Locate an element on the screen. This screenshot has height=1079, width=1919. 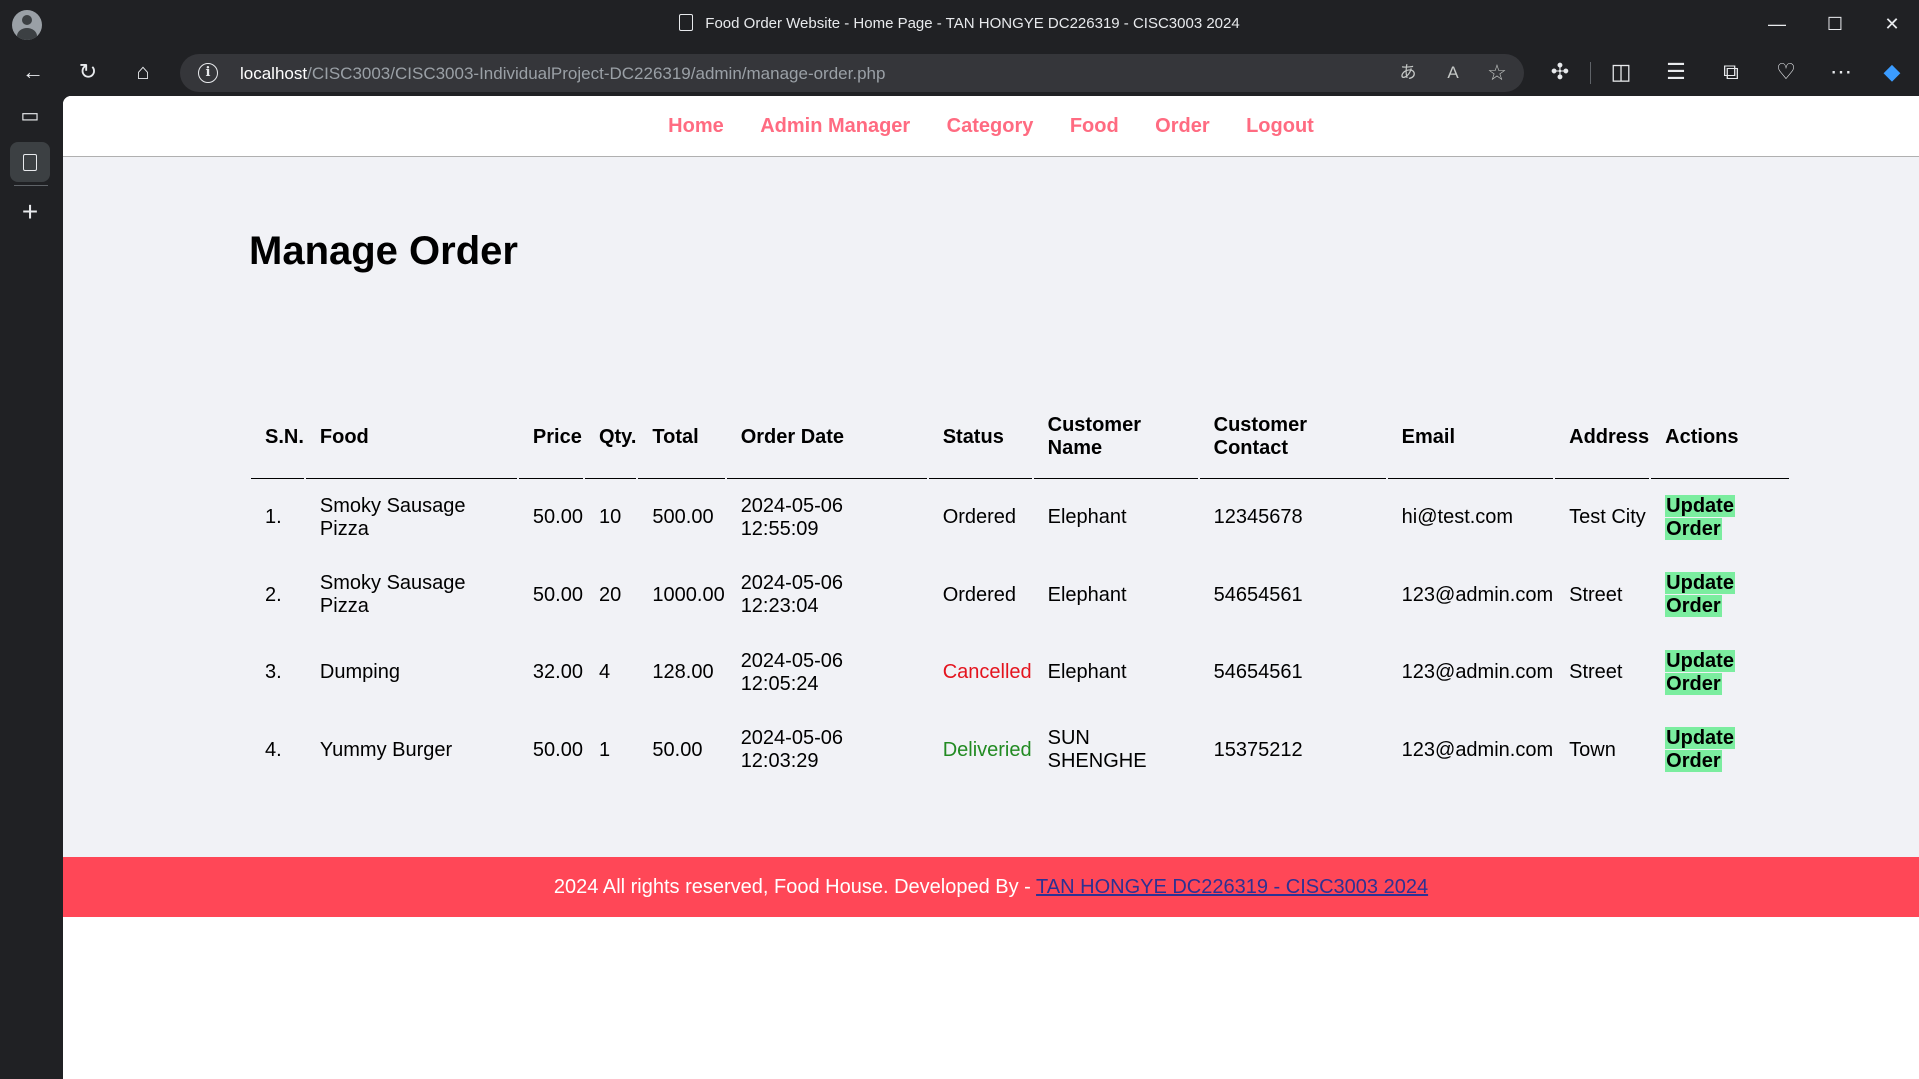
collections-icon: ⧉ is located at coordinates (1731, 72).